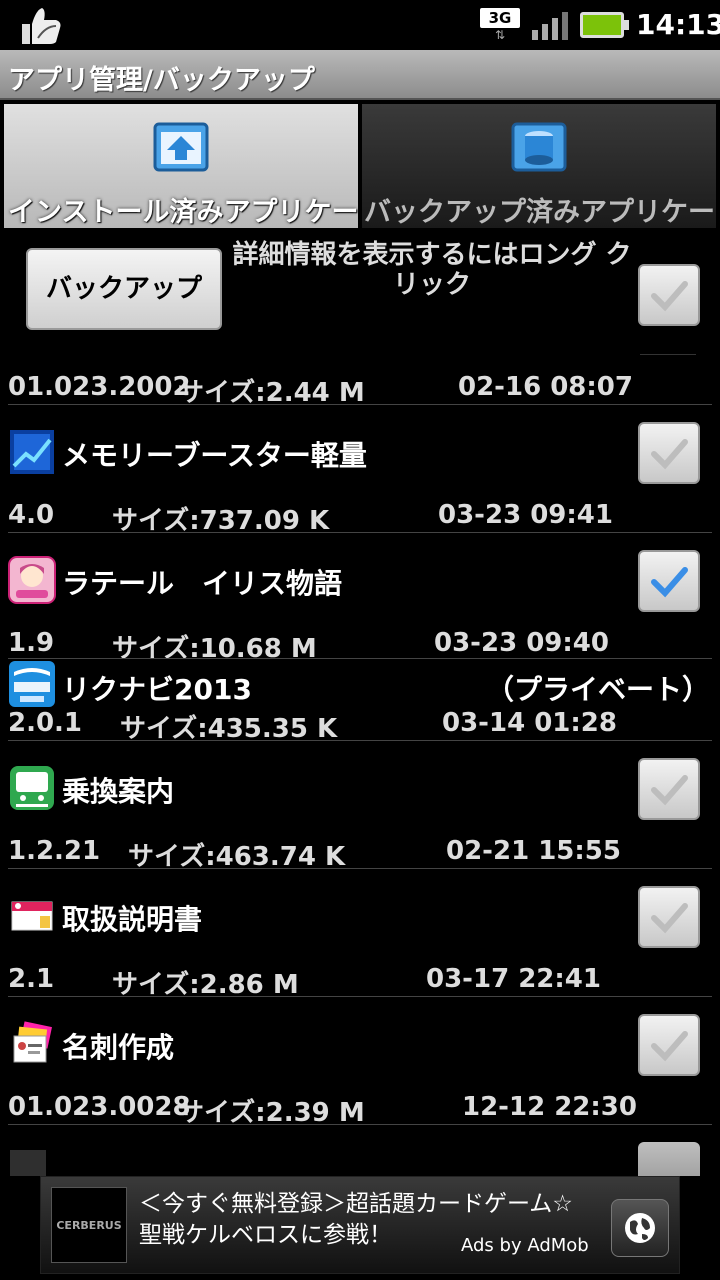 This screenshot has height=1280, width=720. I want to click on app-version: 2.1, so click(31, 979).